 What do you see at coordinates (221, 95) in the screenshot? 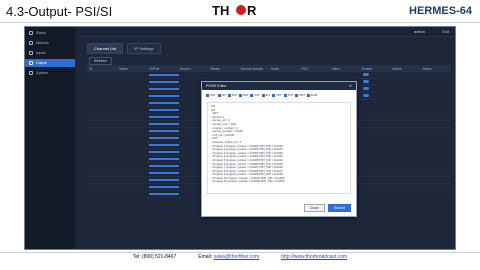
I see `filter-checkbox-nit: NIT` at bounding box center [221, 95].